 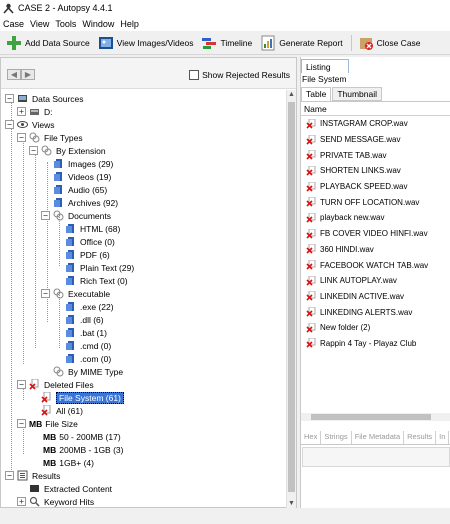 What do you see at coordinates (84, 319) in the screenshot?
I see `tree-node-dll: .dll (6)` at bounding box center [84, 319].